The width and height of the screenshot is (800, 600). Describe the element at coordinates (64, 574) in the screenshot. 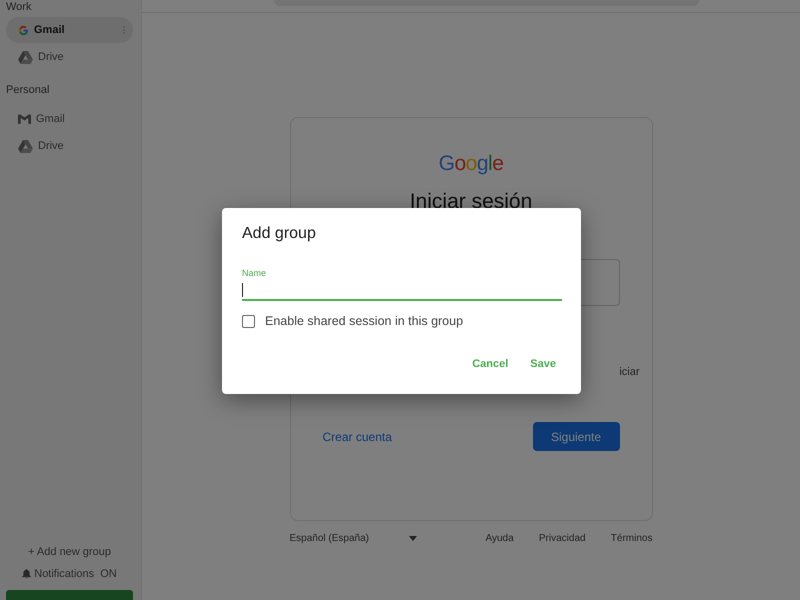

I see `notifications-label: Notifications` at that location.